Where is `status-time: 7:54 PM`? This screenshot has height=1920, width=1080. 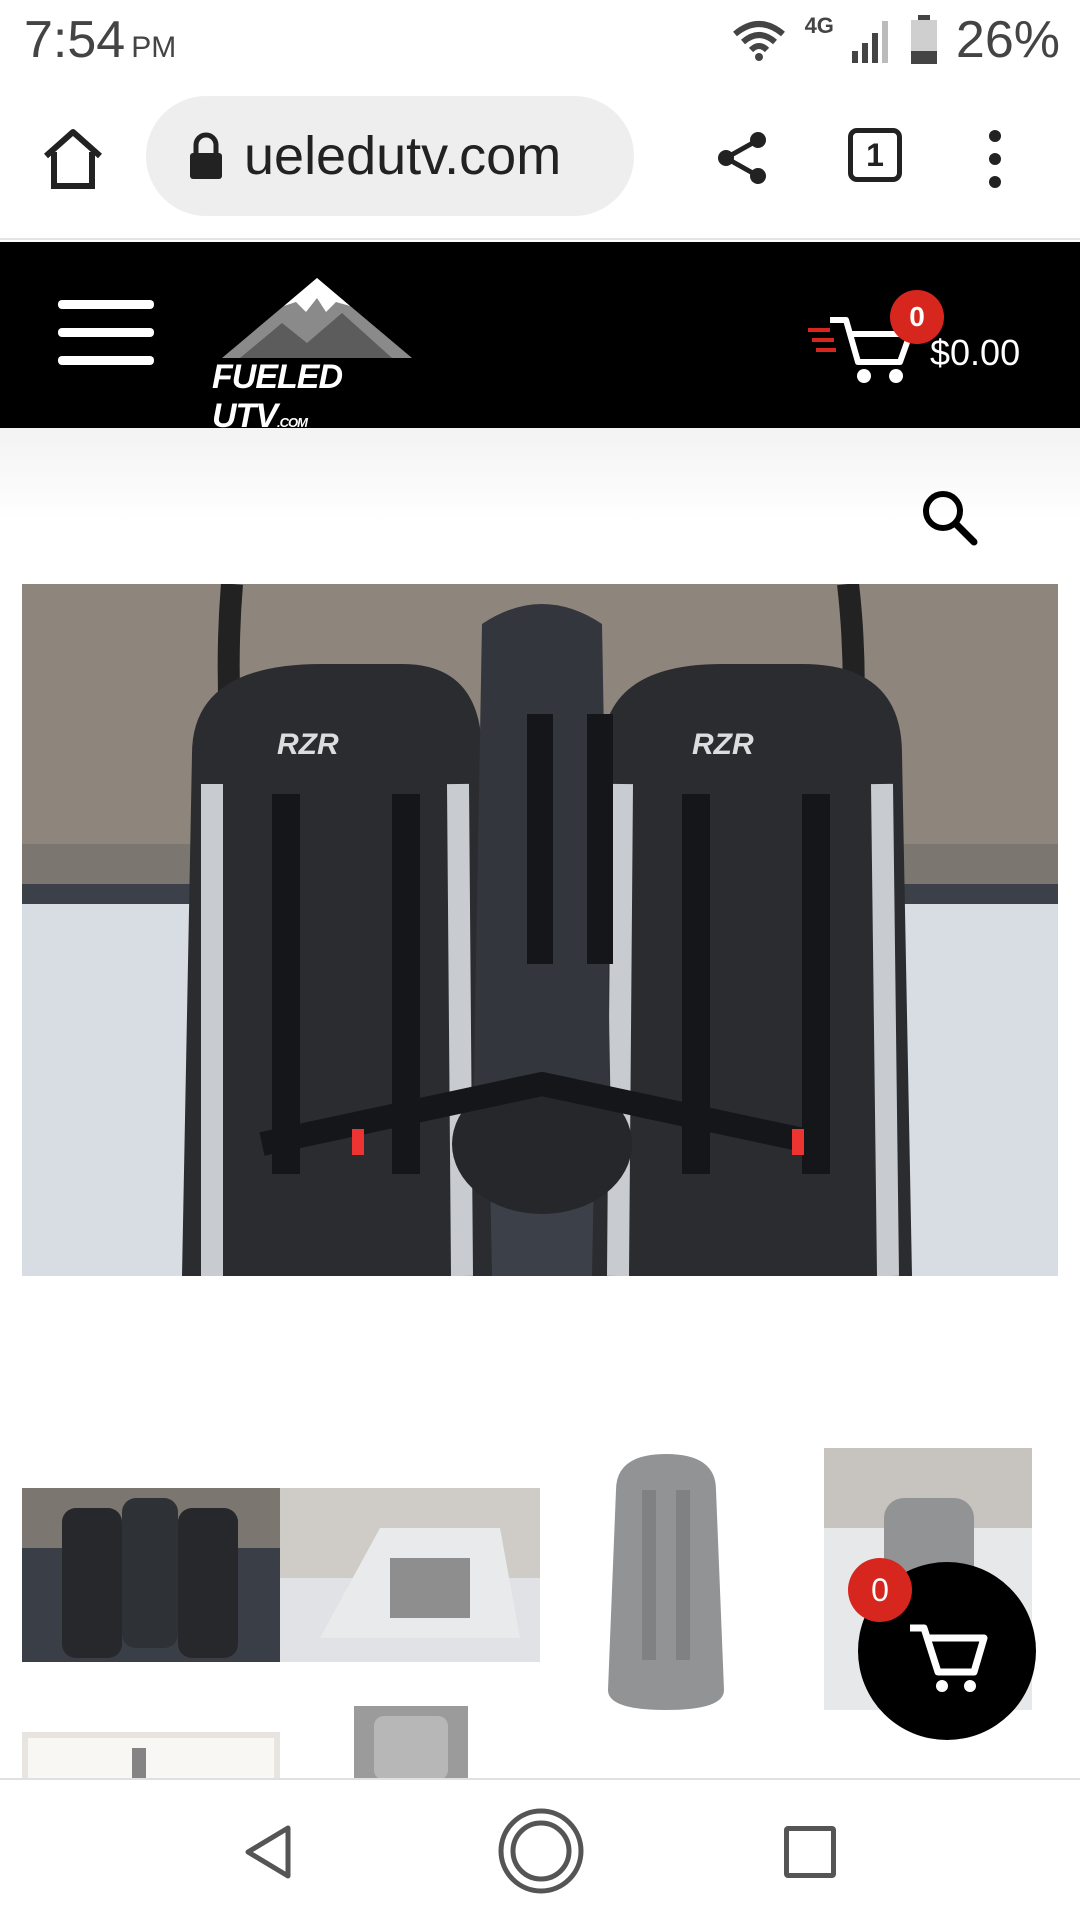 status-time: 7:54 PM is located at coordinates (100, 40).